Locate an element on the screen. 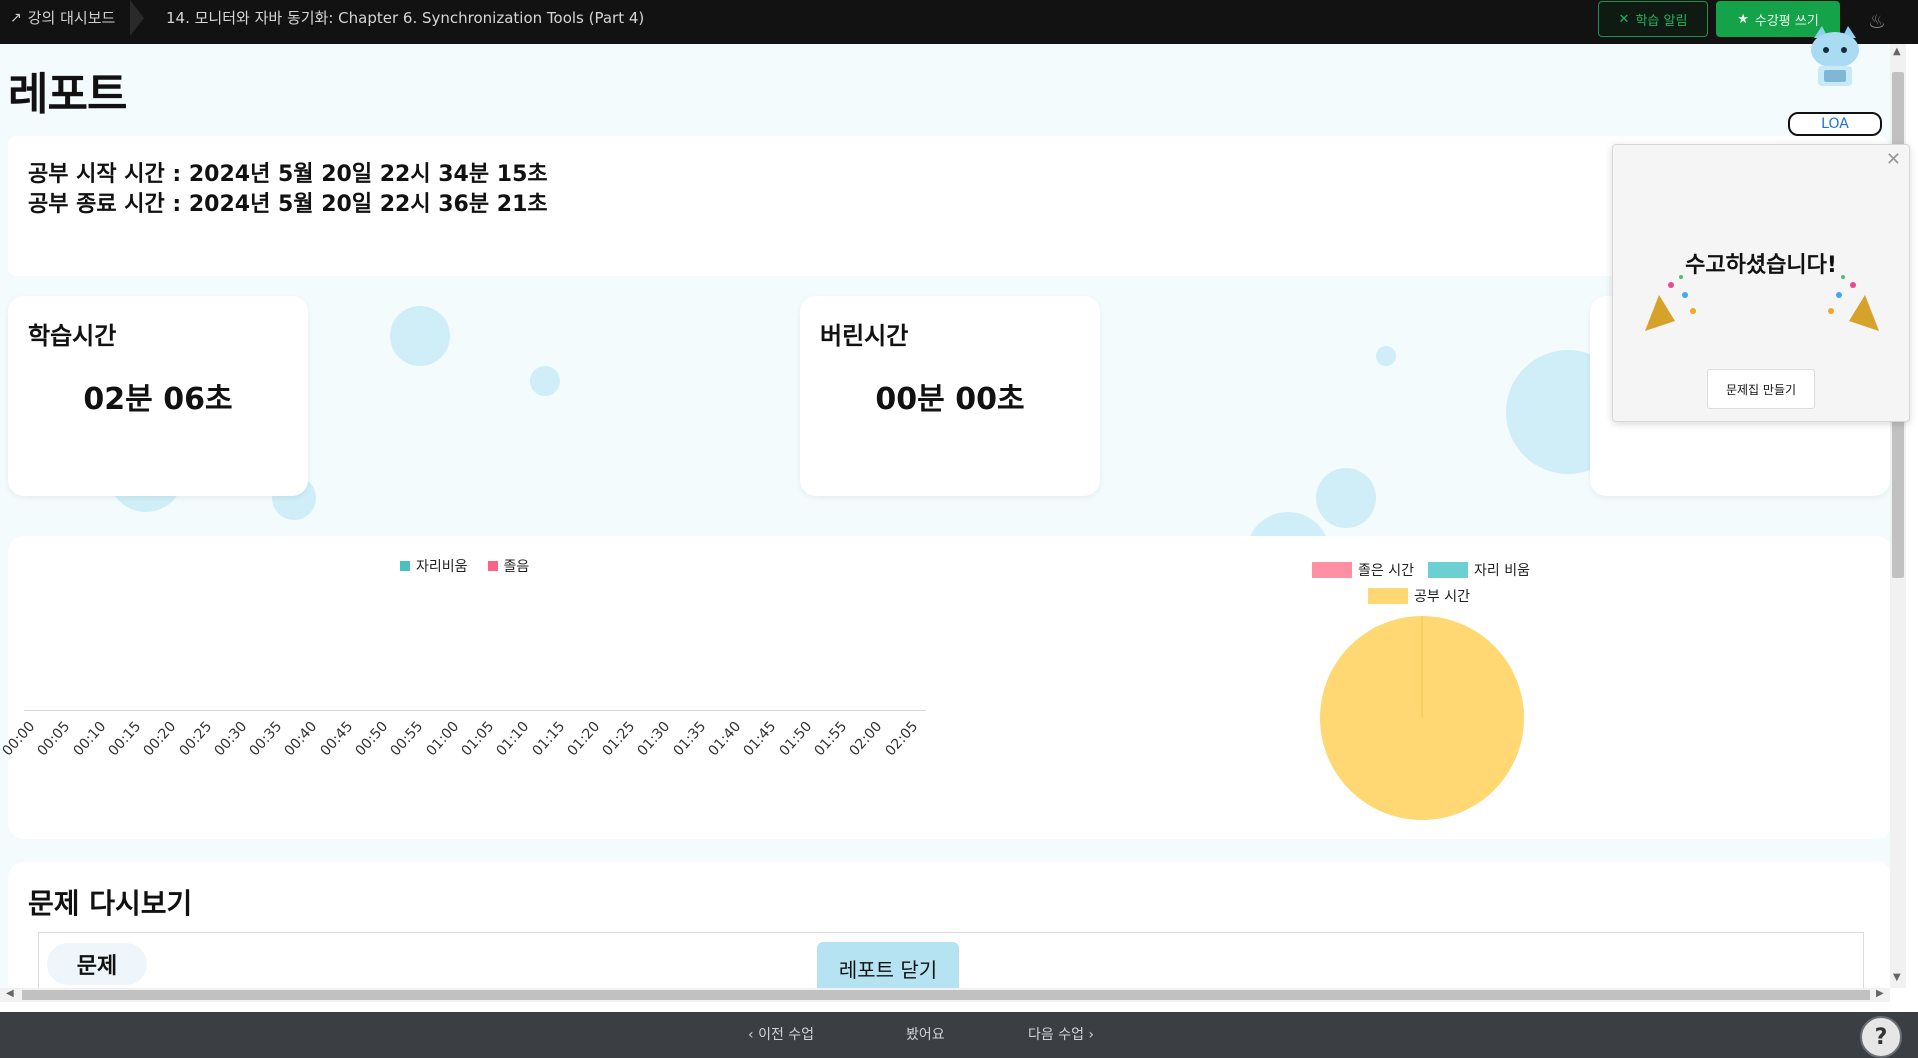 This screenshot has width=1918, height=1058. study-alarm-button: ✕ 학습 알림 is located at coordinates (1653, 19).